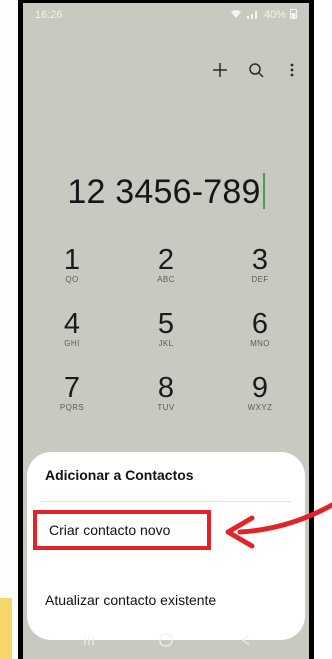 The width and height of the screenshot is (332, 659). What do you see at coordinates (260, 279) in the screenshot?
I see `key-letters: DEF` at bounding box center [260, 279].